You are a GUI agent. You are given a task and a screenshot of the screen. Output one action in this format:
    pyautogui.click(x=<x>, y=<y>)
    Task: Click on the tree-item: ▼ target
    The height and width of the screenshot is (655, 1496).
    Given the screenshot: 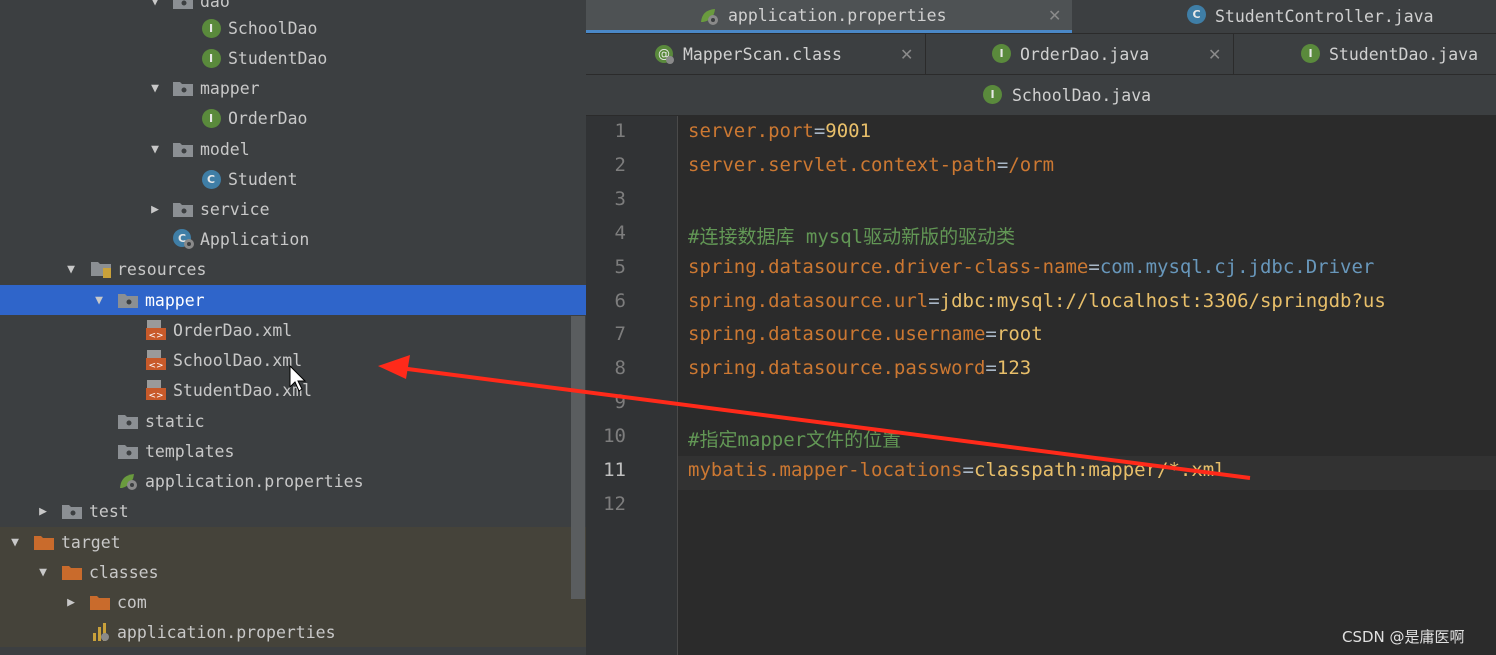 What is the action you would take?
    pyautogui.click(x=293, y=542)
    